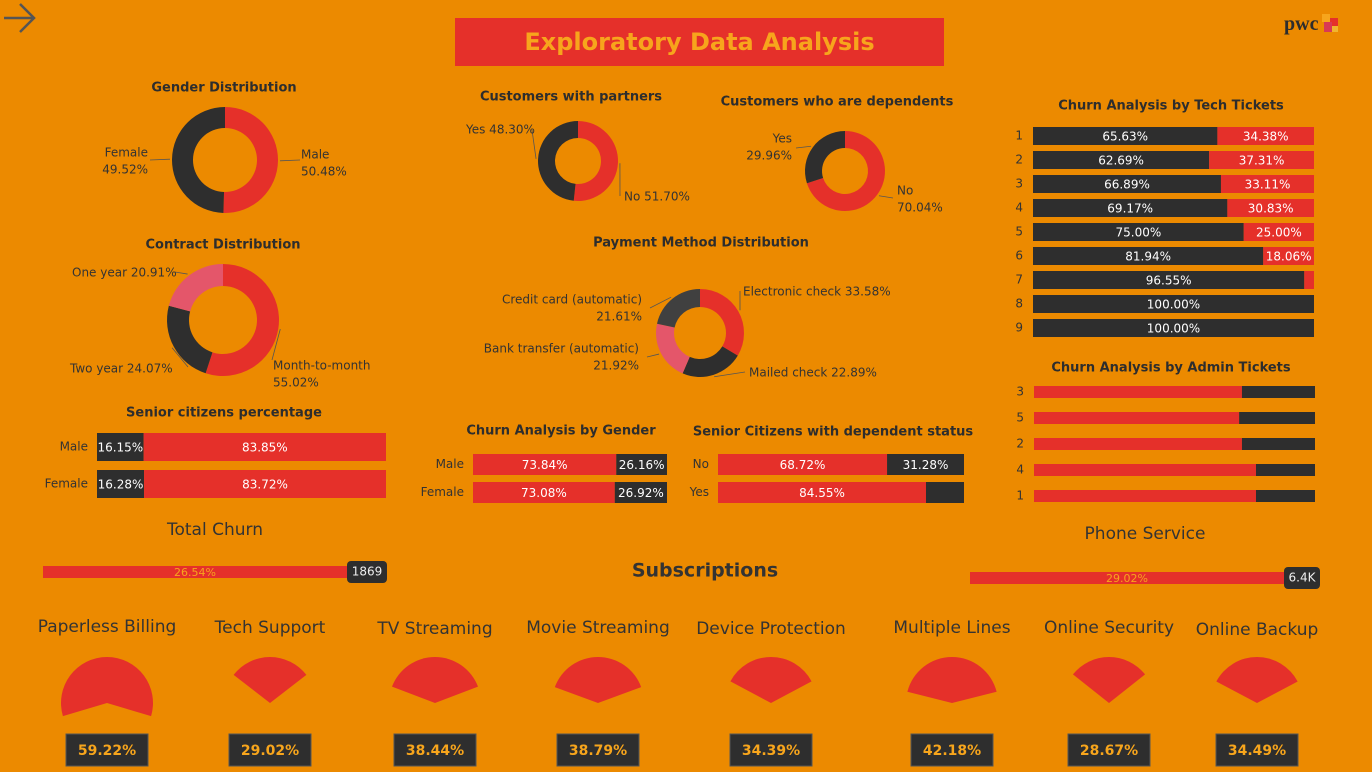 The height and width of the screenshot is (772, 1372). I want to click on subscription-label: TV Streaming, so click(434, 629).